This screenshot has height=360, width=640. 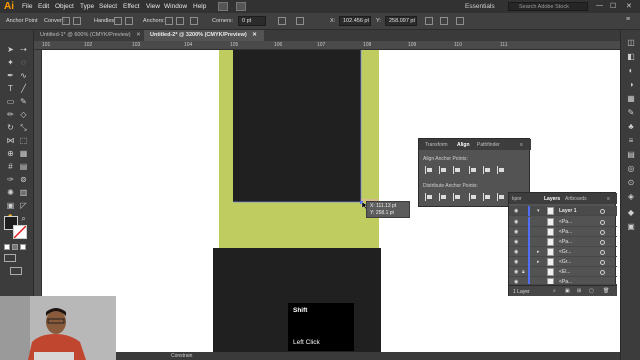 I want to click on tab-transform: Transform, so click(x=436, y=145).